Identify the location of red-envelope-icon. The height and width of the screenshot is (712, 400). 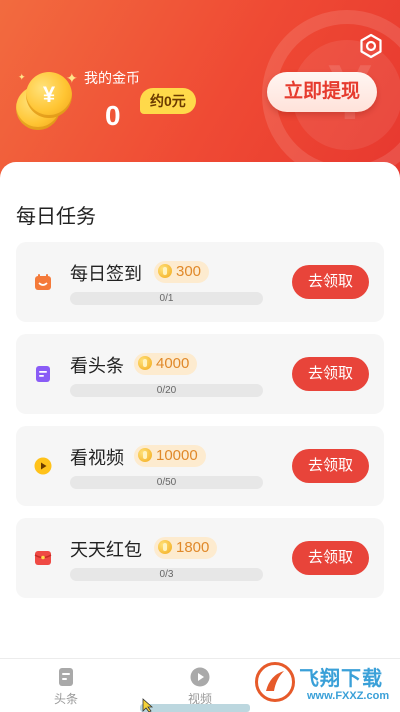
(43, 558).